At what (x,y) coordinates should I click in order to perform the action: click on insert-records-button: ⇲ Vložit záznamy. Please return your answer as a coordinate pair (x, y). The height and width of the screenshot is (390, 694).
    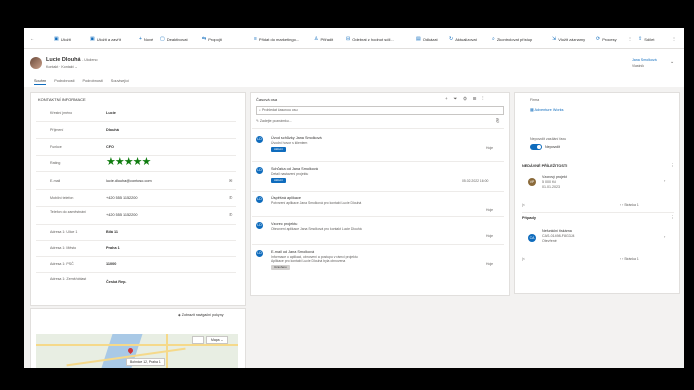
    Looking at the image, I should click on (568, 39).